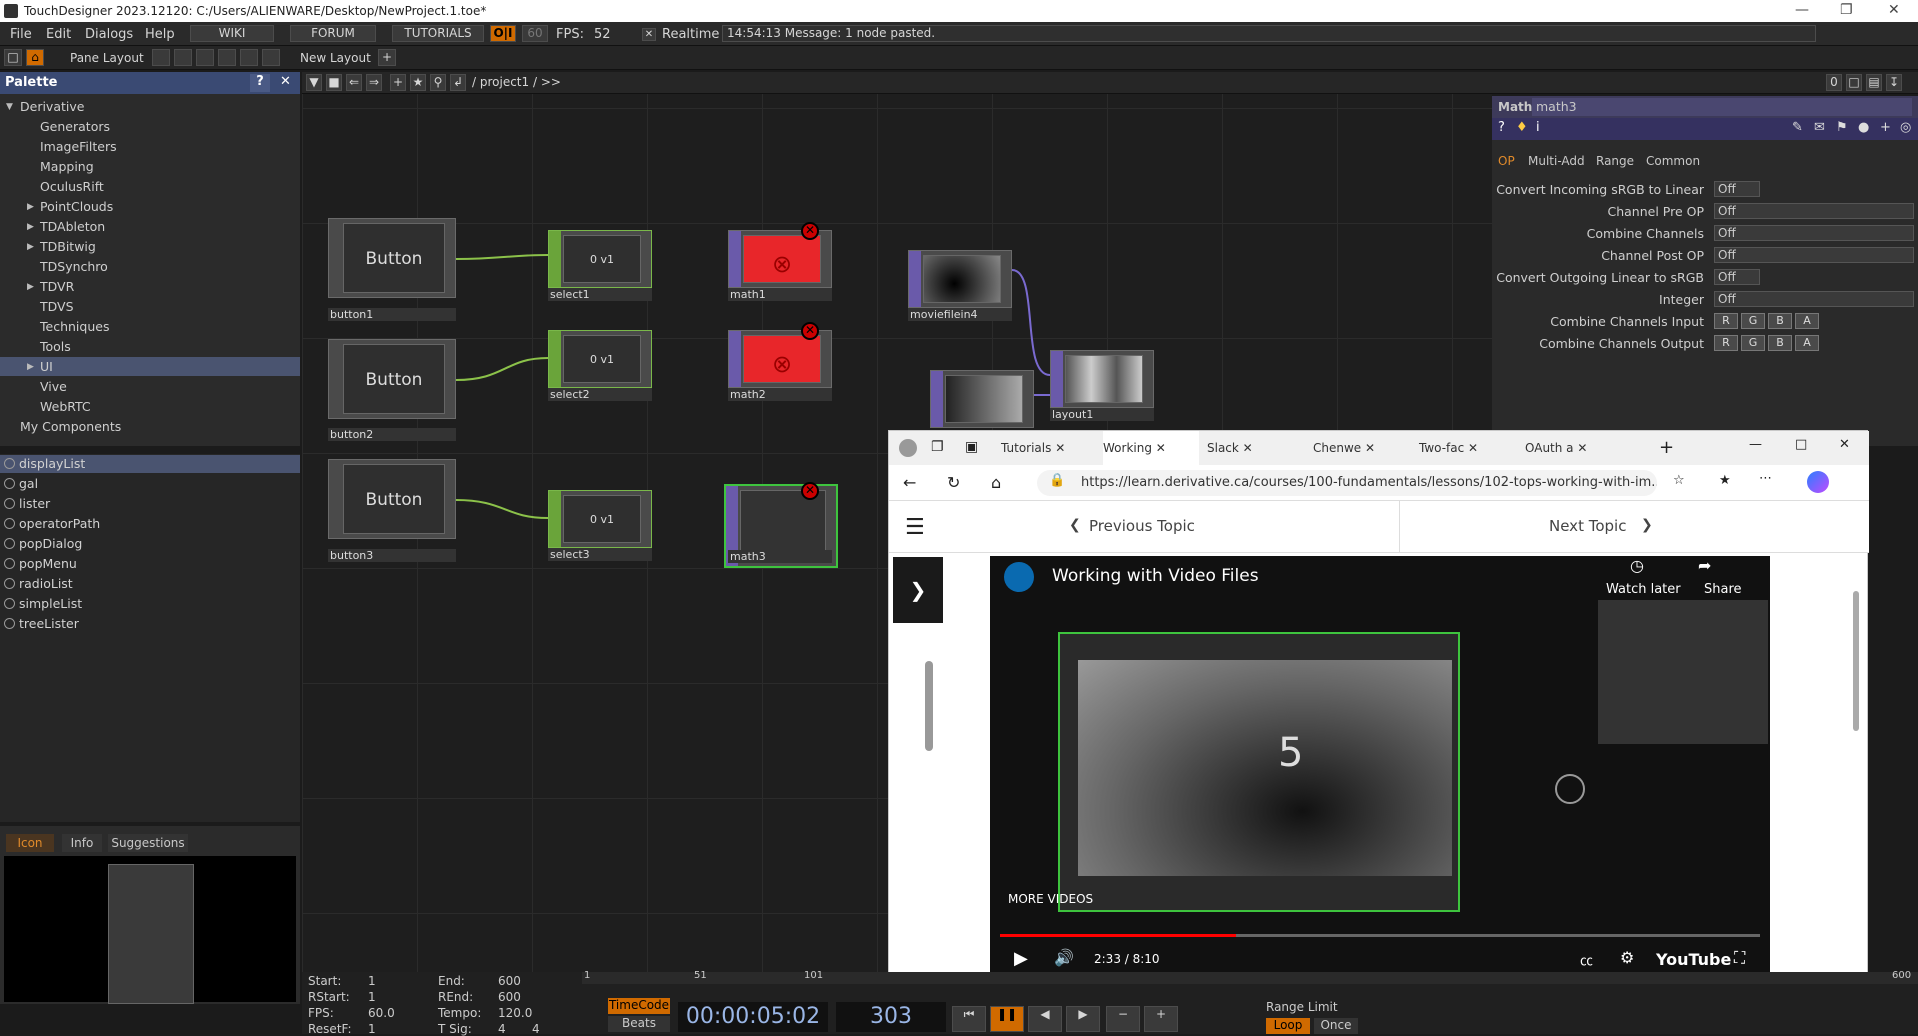  I want to click on next-chevron-icon: ❯, so click(1647, 525).